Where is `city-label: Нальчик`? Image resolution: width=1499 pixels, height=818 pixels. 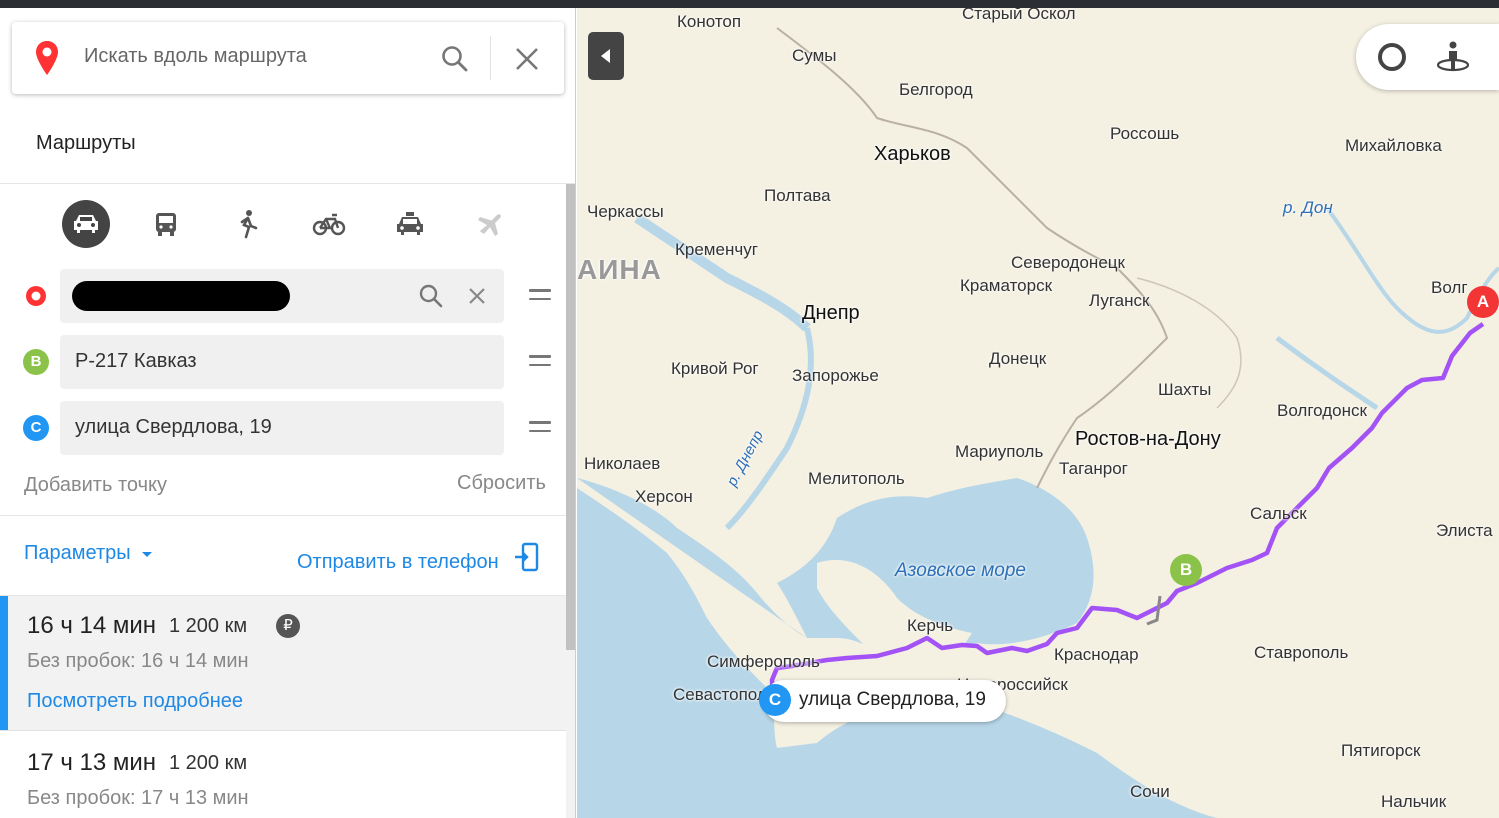
city-label: Нальчик is located at coordinates (1414, 801).